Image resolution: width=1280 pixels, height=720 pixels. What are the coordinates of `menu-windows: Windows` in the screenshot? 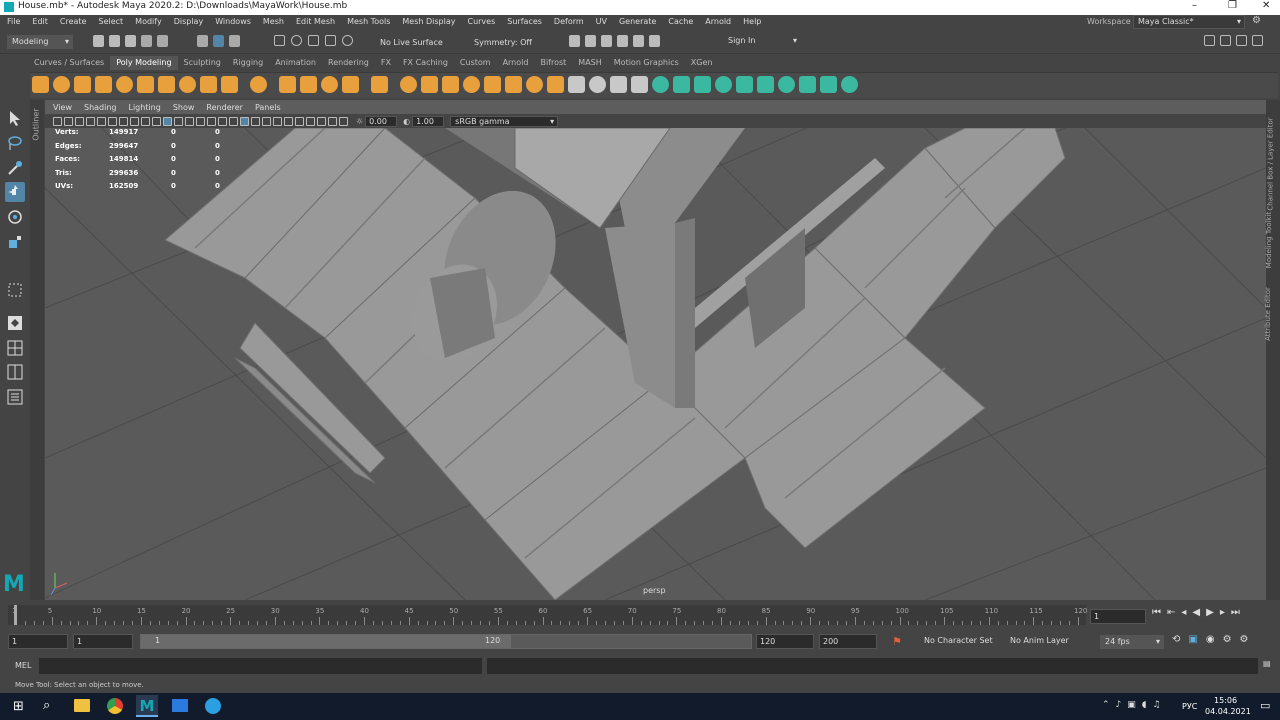 It's located at (233, 21).